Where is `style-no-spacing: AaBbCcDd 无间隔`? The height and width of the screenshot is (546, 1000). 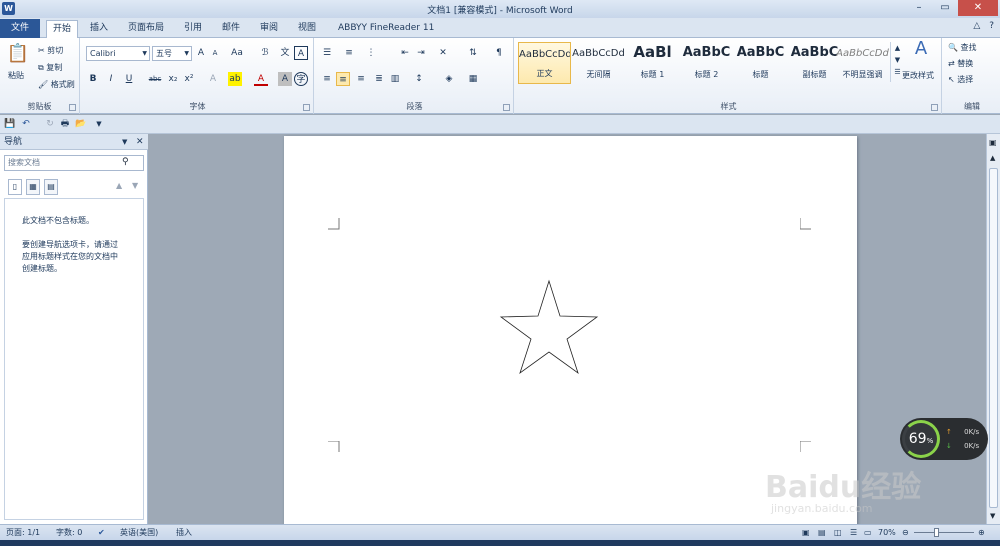 style-no-spacing: AaBbCcDd 无间隔 is located at coordinates (598, 63).